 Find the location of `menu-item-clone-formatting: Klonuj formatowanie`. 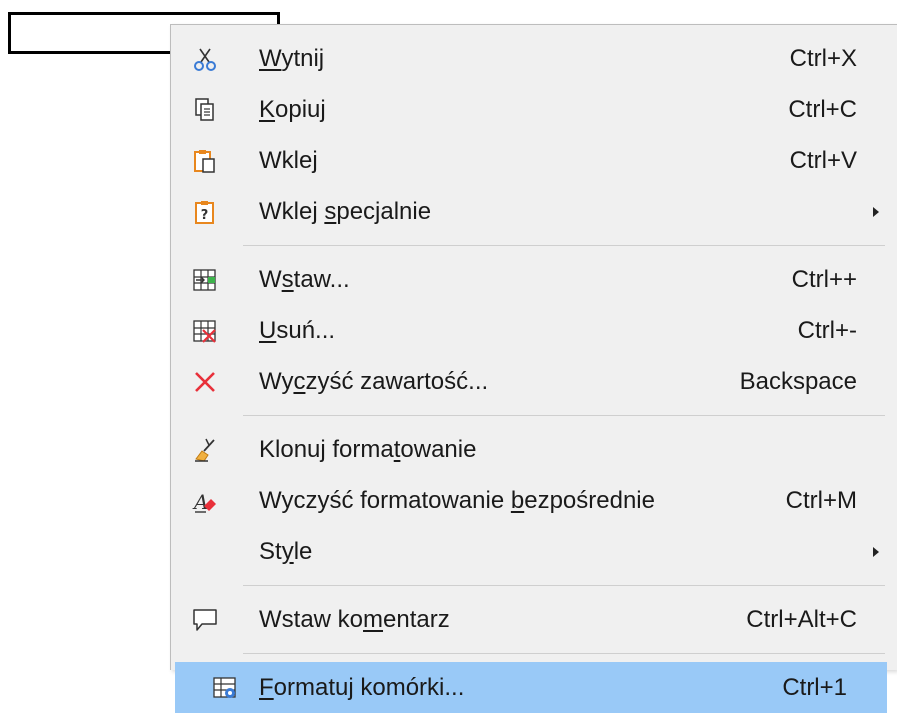

menu-item-clone-formatting: Klonuj formatowanie is located at coordinates (534, 449).